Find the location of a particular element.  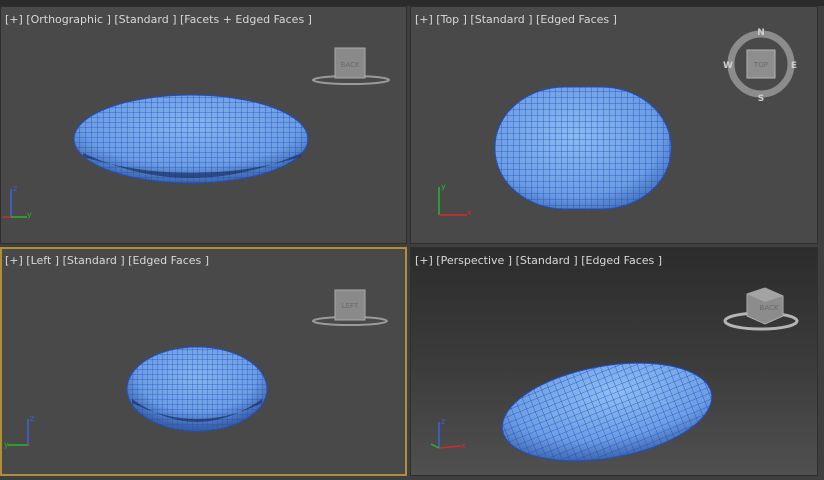

compass-east: E is located at coordinates (794, 66).